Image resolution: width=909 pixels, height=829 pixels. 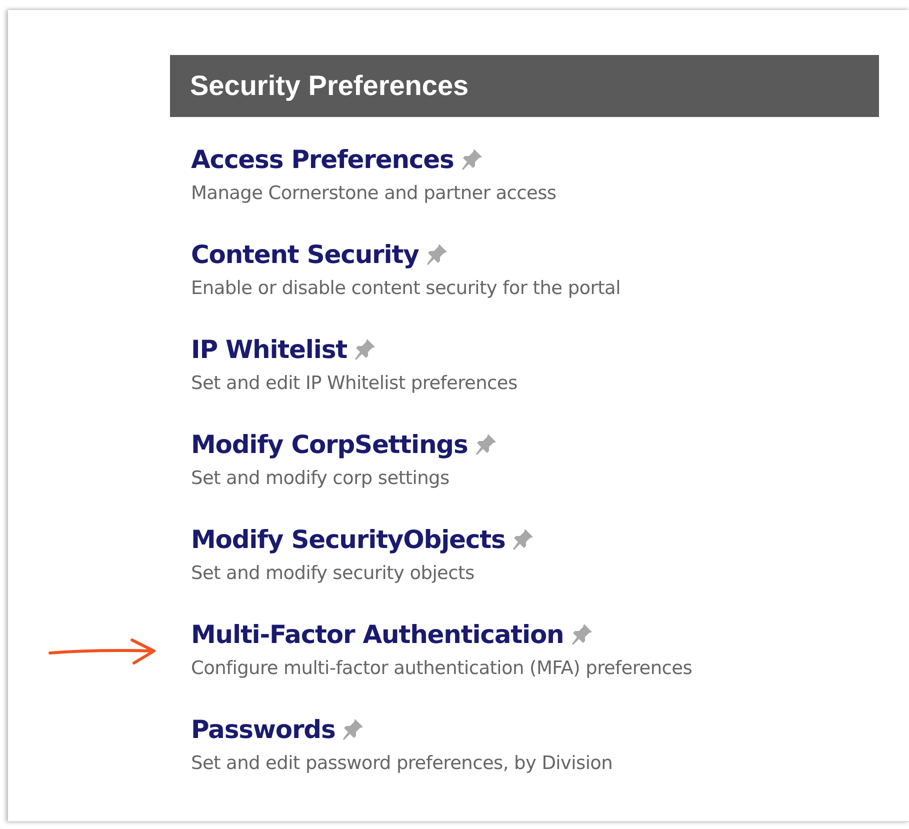 What do you see at coordinates (354, 384) in the screenshot?
I see `preference-description: Set and edit IP Whitelist preferences` at bounding box center [354, 384].